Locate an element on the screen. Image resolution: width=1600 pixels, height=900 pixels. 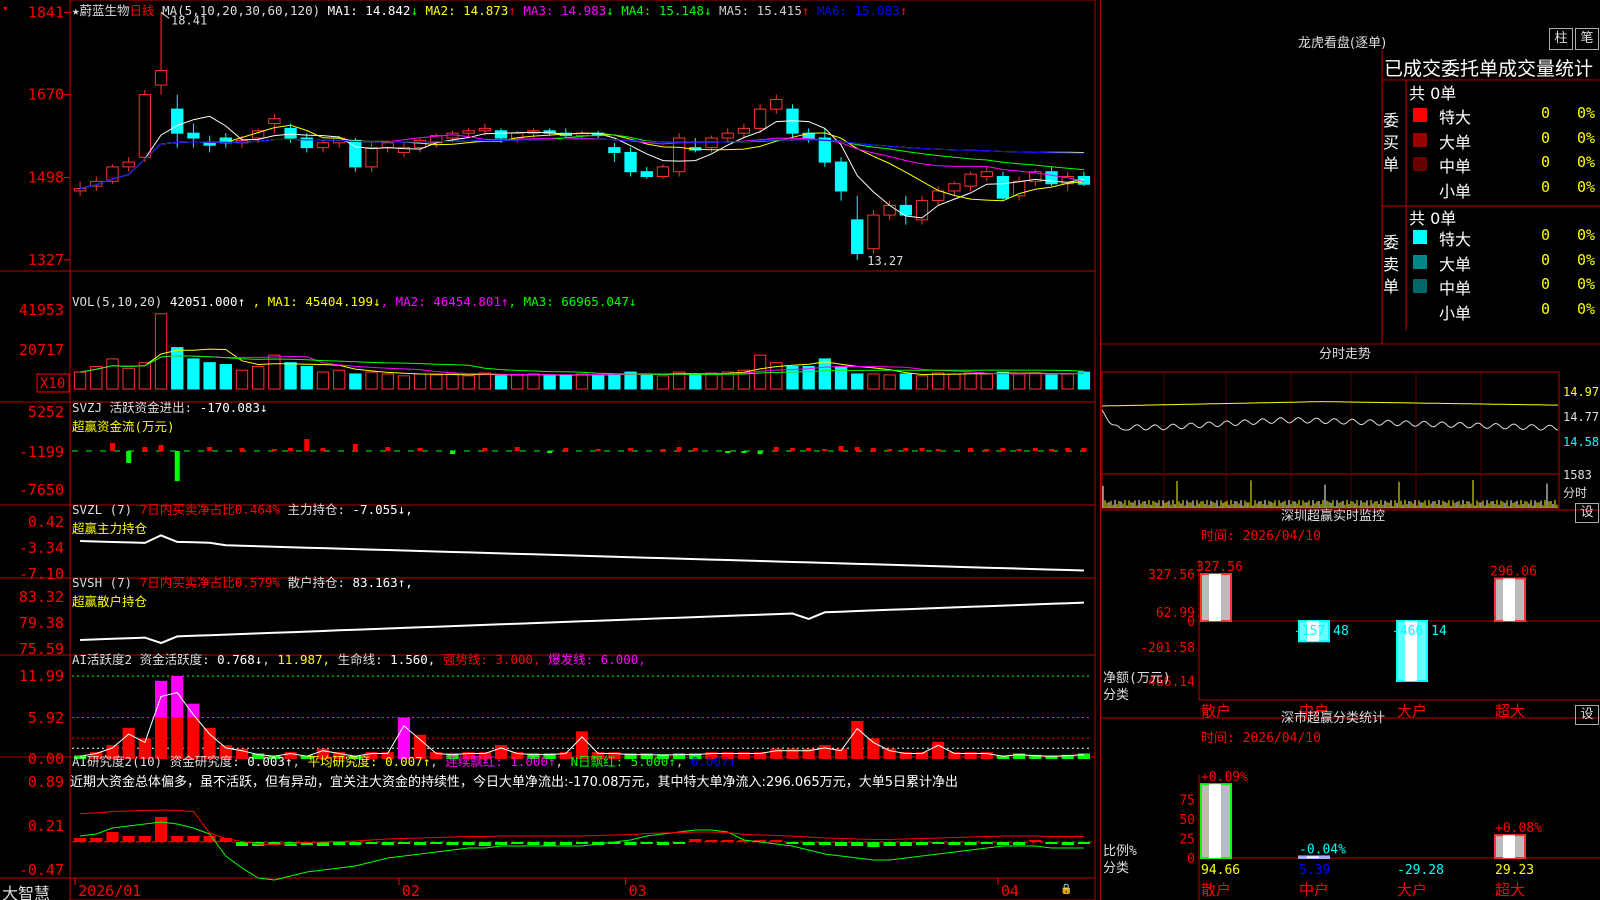
pin-icon: ▾ is located at coordinates (5, 8).